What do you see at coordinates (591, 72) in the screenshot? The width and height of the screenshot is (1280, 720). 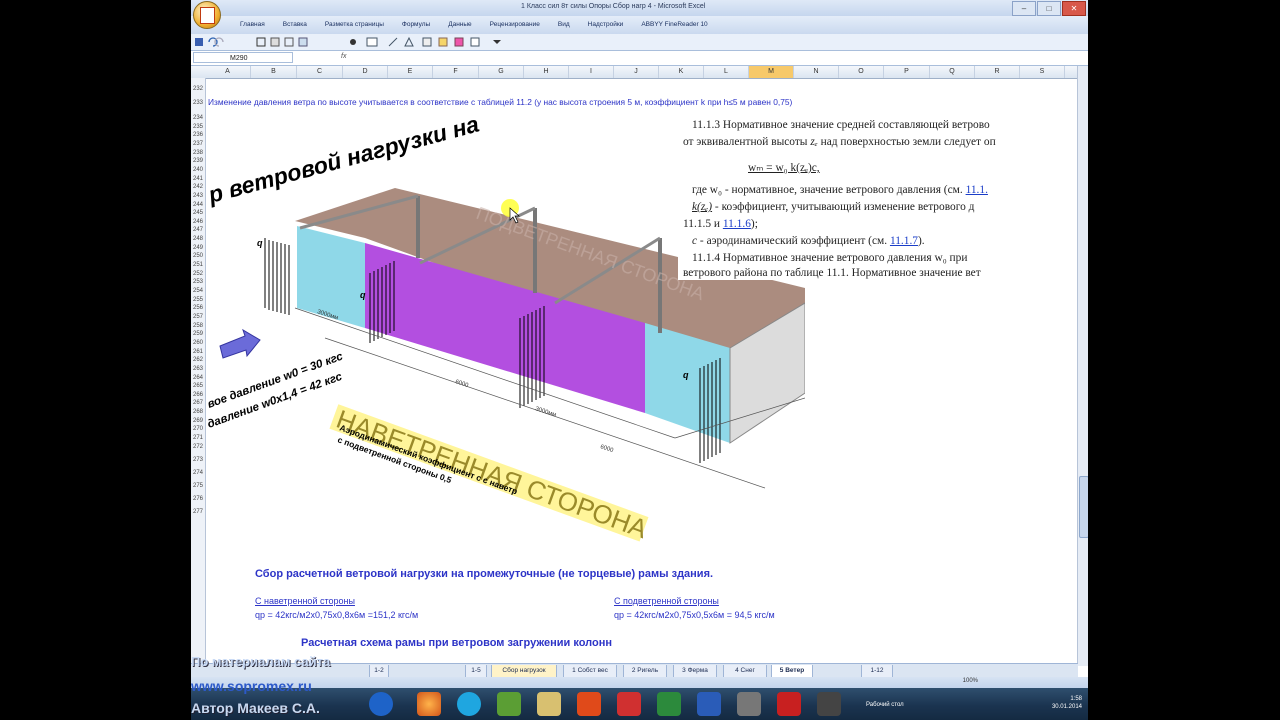 I see `column-header-cell: I` at bounding box center [591, 72].